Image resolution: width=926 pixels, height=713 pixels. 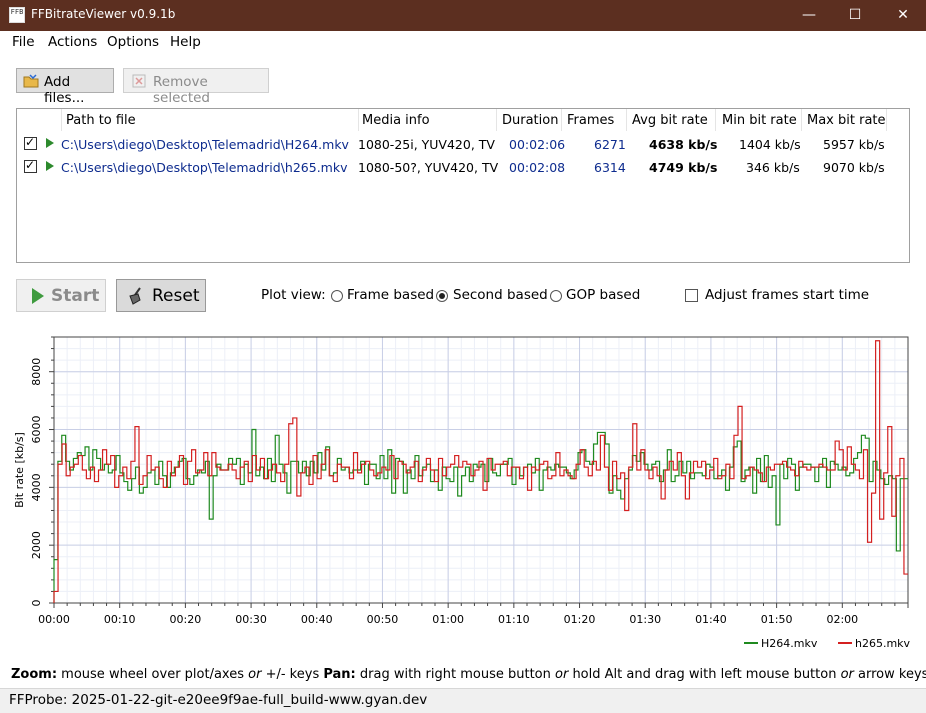 I want to click on avg-bitrate: 4638 kb/s, so click(x=683, y=144).